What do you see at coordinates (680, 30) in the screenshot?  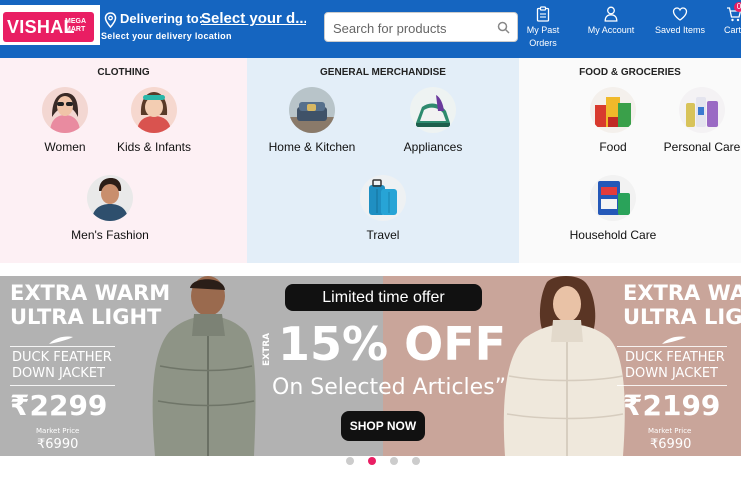 I see `saved-items-label: Saved Items` at bounding box center [680, 30].